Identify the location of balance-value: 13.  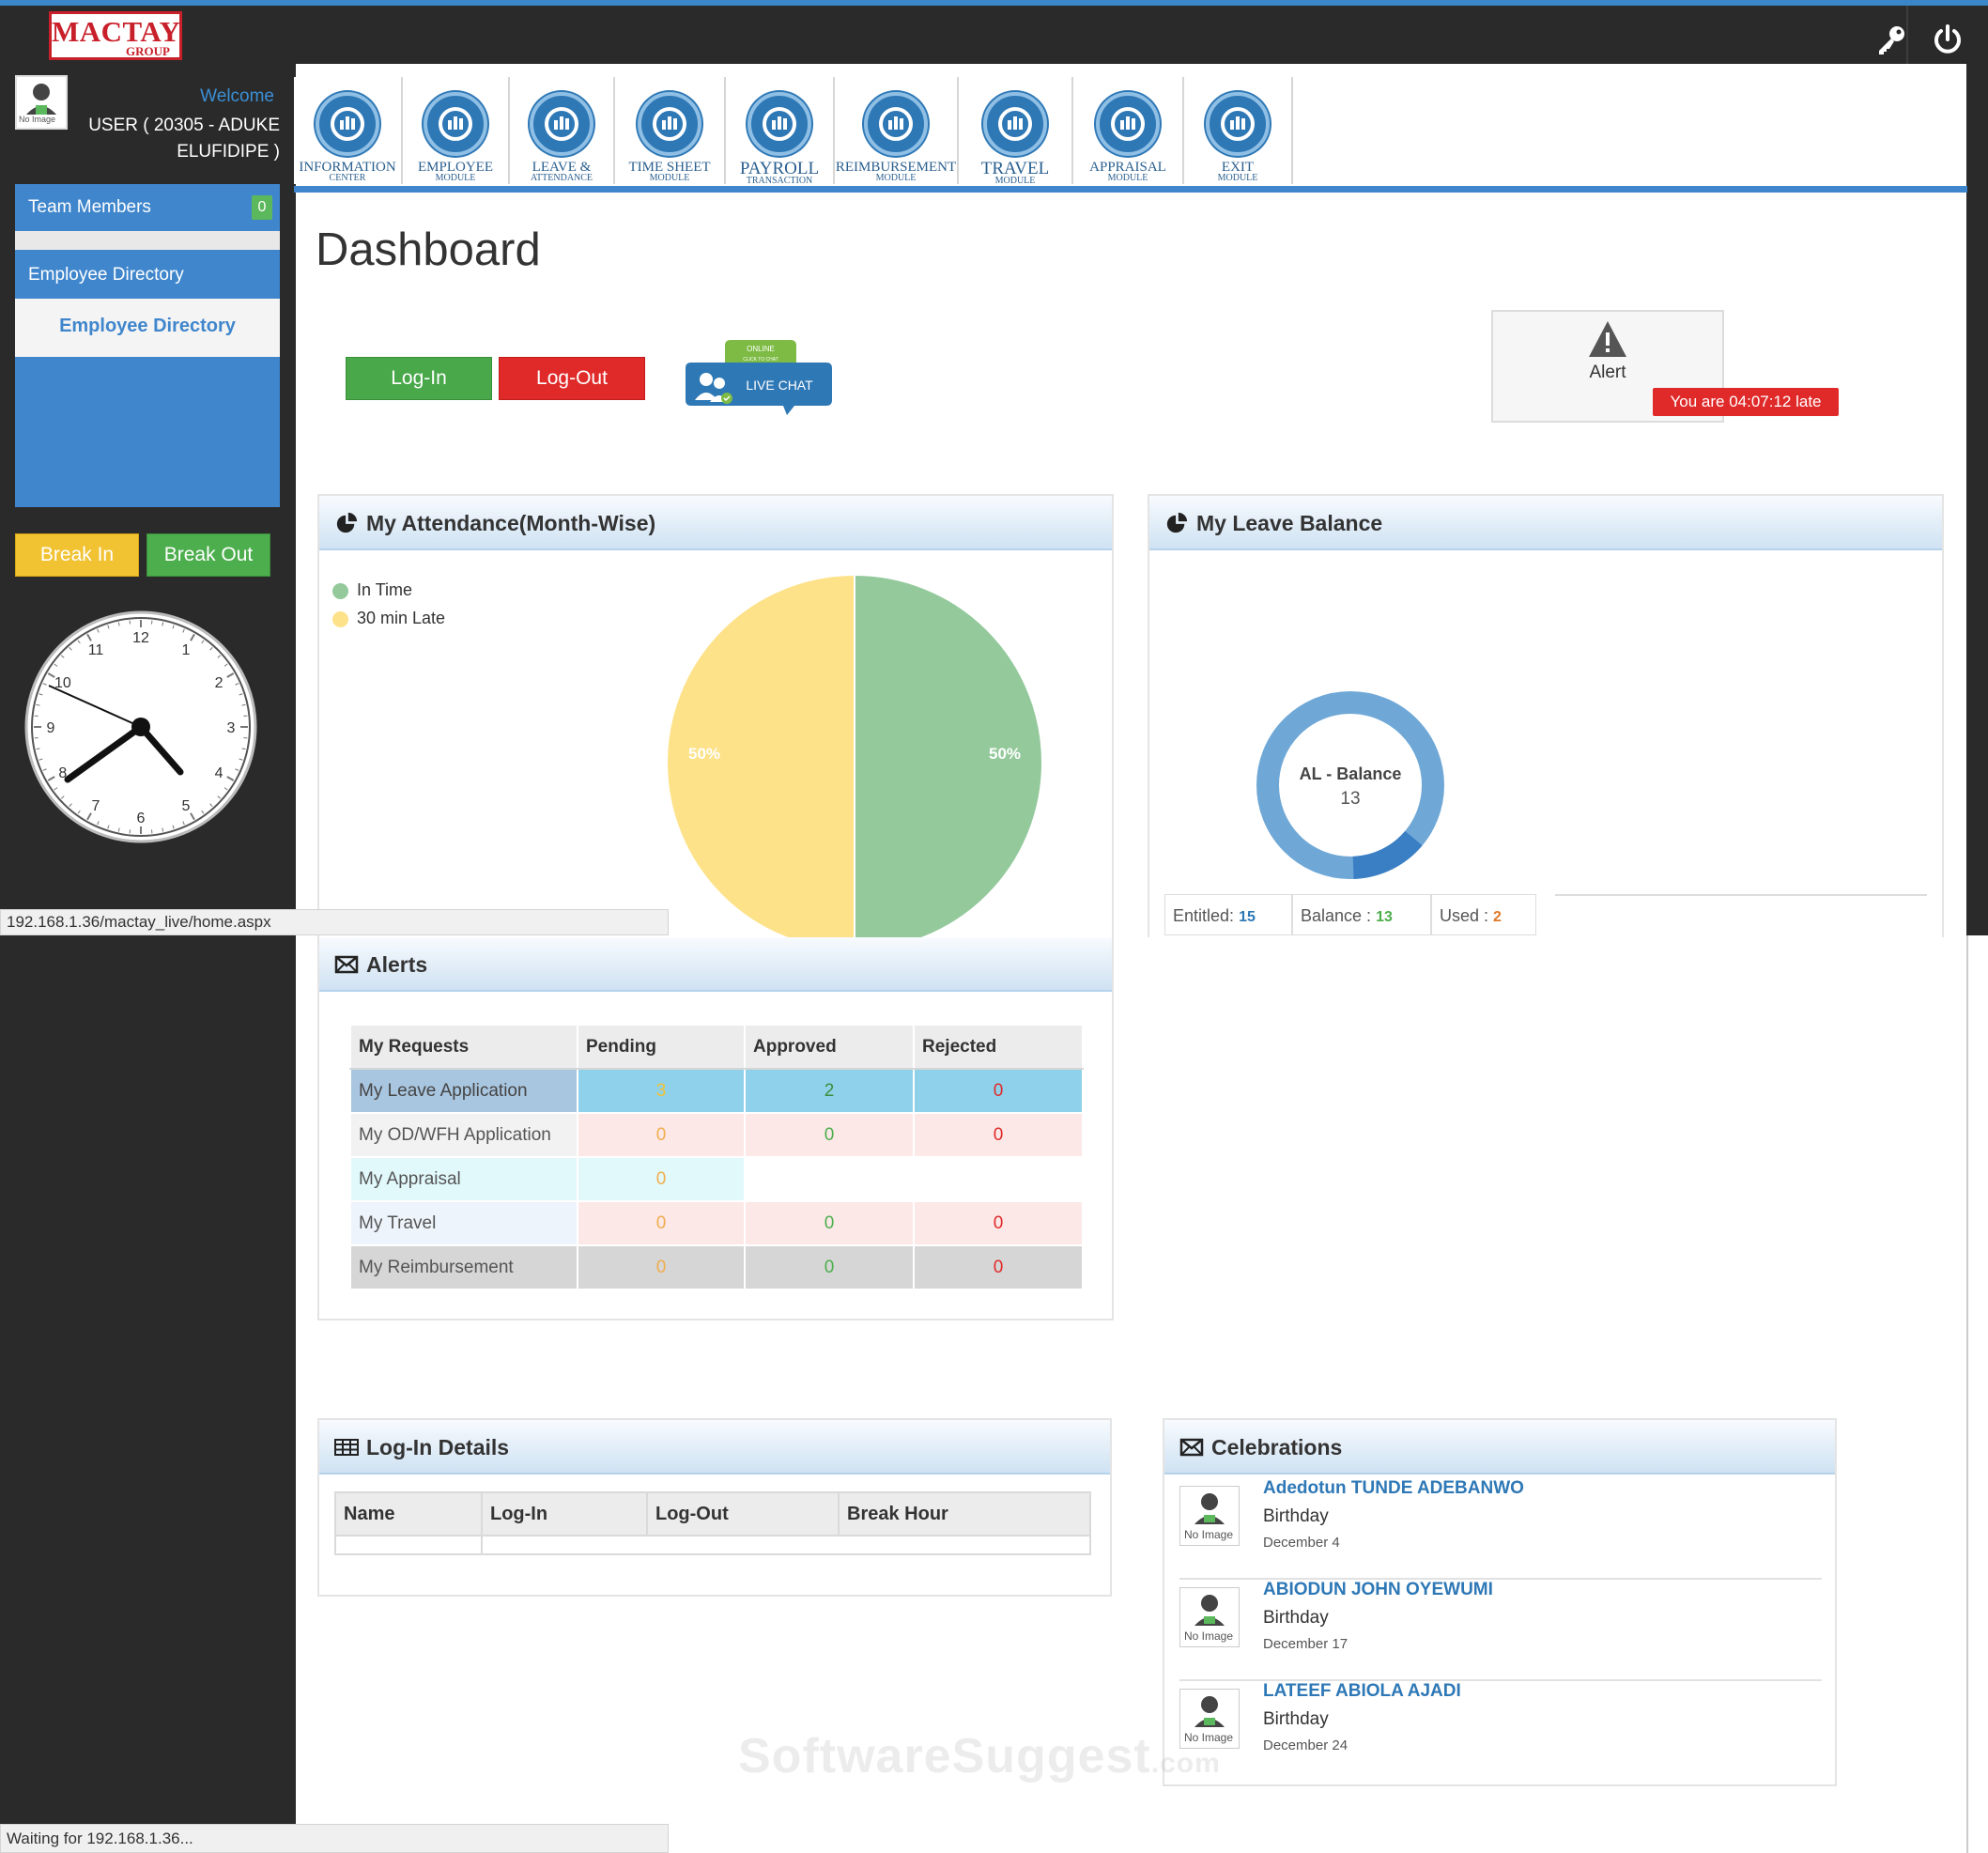
(1384, 917).